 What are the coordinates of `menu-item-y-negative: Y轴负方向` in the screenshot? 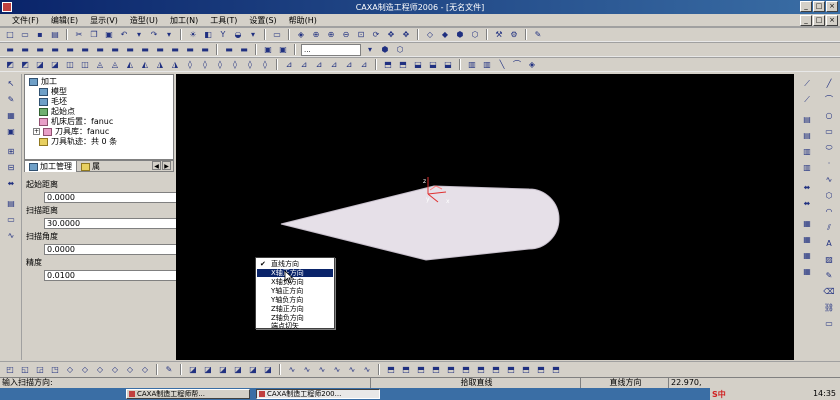 It's located at (295, 300).